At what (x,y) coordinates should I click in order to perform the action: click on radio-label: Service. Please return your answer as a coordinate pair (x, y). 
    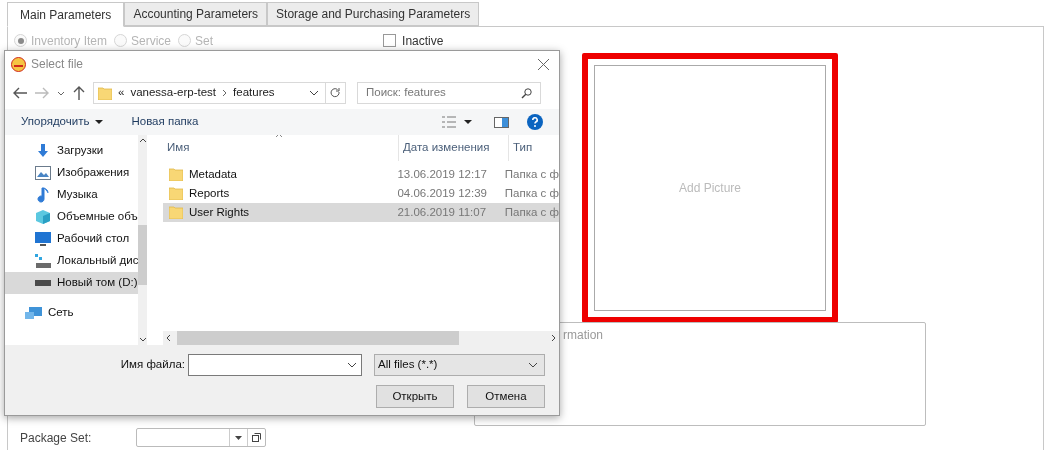
    Looking at the image, I should click on (151, 41).